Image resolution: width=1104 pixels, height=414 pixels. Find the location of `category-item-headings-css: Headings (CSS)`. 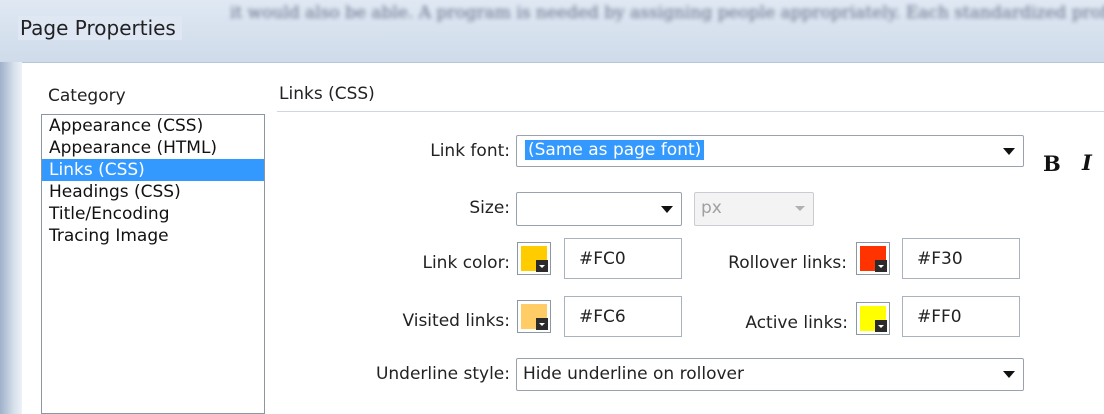

category-item-headings-css: Headings (CSS) is located at coordinates (153, 192).